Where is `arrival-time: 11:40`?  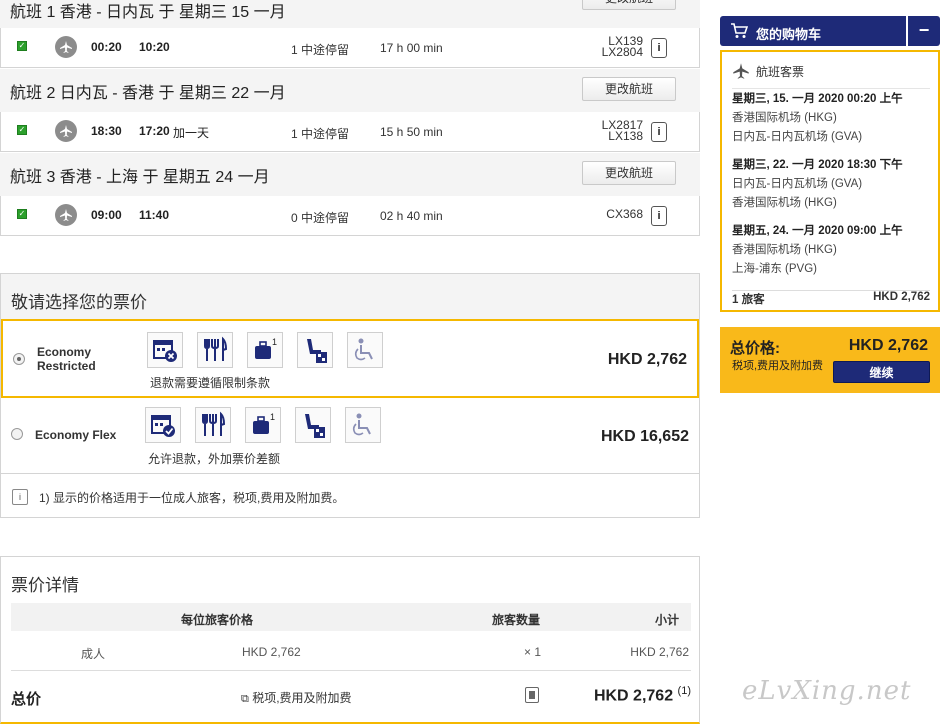 arrival-time: 11:40 is located at coordinates (154, 215).